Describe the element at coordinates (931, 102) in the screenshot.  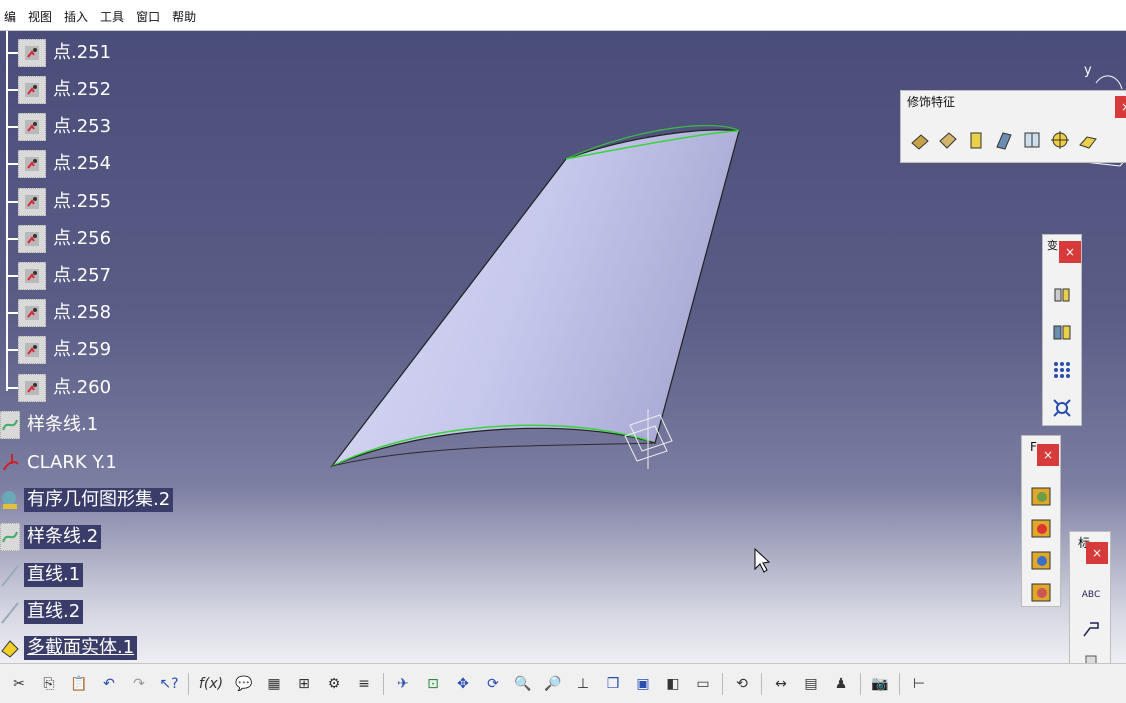
I see `decoration-toolbar-title: 修饰特征` at that location.